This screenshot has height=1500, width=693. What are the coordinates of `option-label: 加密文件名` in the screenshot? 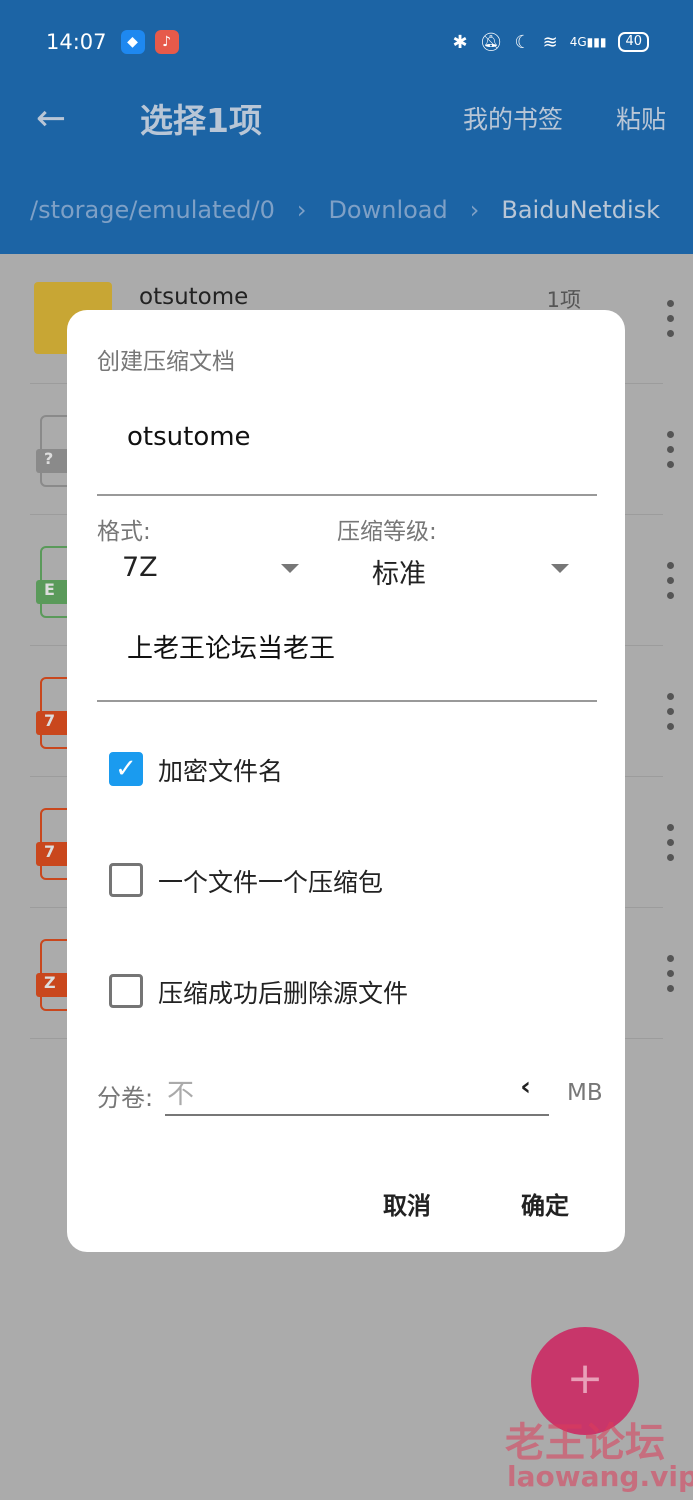 It's located at (221, 771).